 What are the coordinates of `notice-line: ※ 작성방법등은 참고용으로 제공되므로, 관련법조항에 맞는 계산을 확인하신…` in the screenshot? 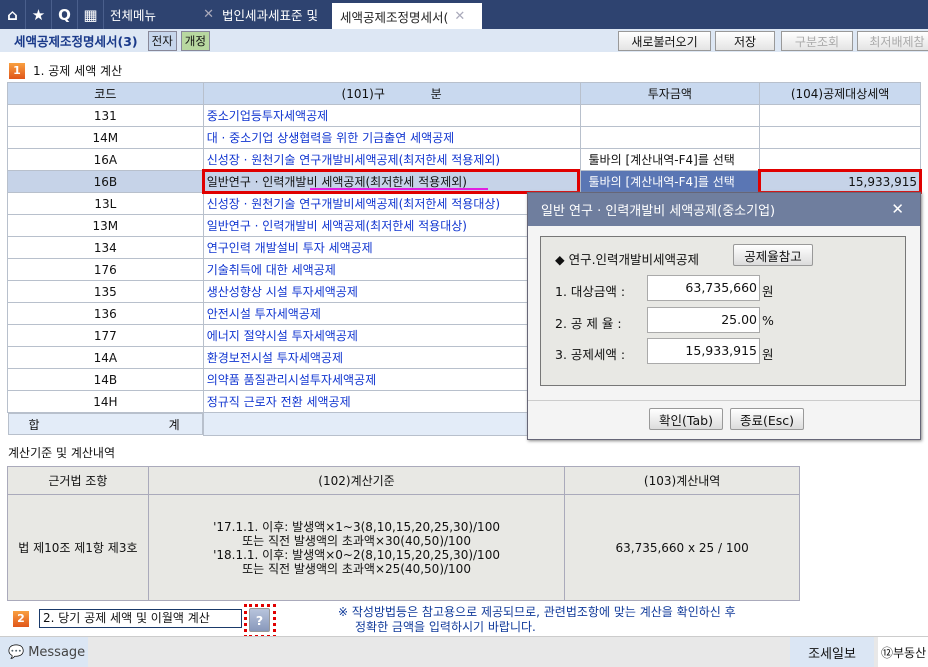 It's located at (537, 612).